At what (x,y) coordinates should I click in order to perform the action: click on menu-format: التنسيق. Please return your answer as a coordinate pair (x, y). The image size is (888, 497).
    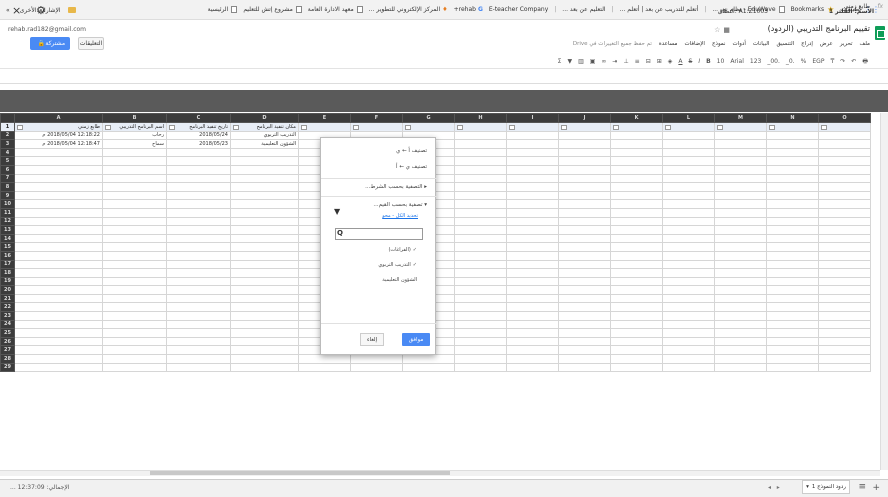
    Looking at the image, I should click on (785, 44).